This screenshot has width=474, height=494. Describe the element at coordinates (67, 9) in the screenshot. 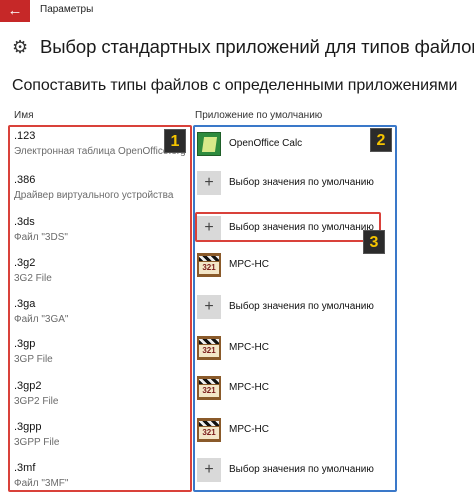

I see `window-title: Параметры` at that location.